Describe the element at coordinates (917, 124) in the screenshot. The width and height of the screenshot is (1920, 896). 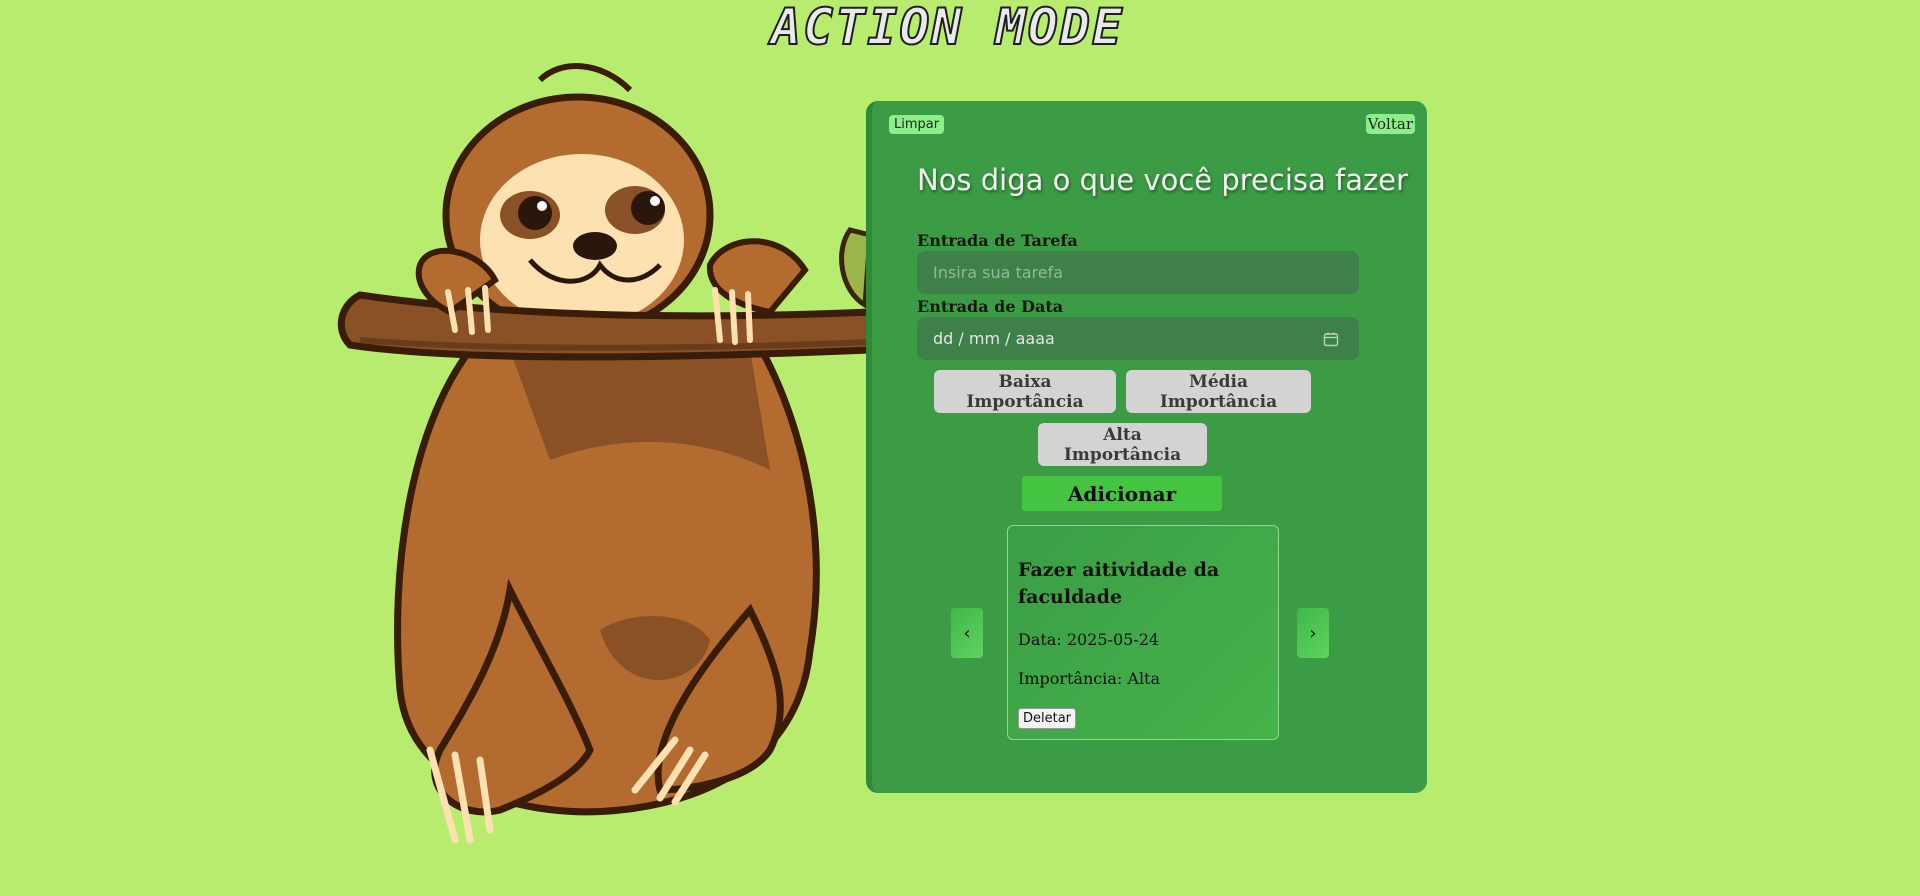
I see `clear-button: Limpar` at that location.